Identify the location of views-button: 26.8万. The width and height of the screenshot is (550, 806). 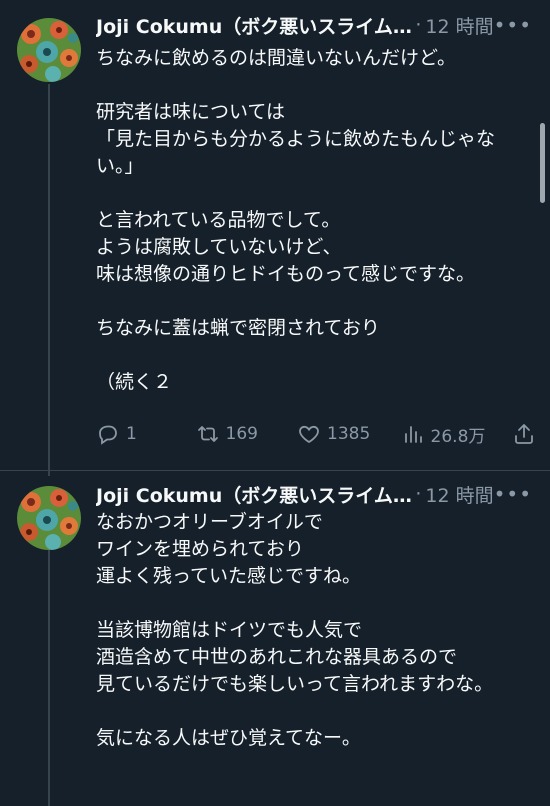
(456, 434).